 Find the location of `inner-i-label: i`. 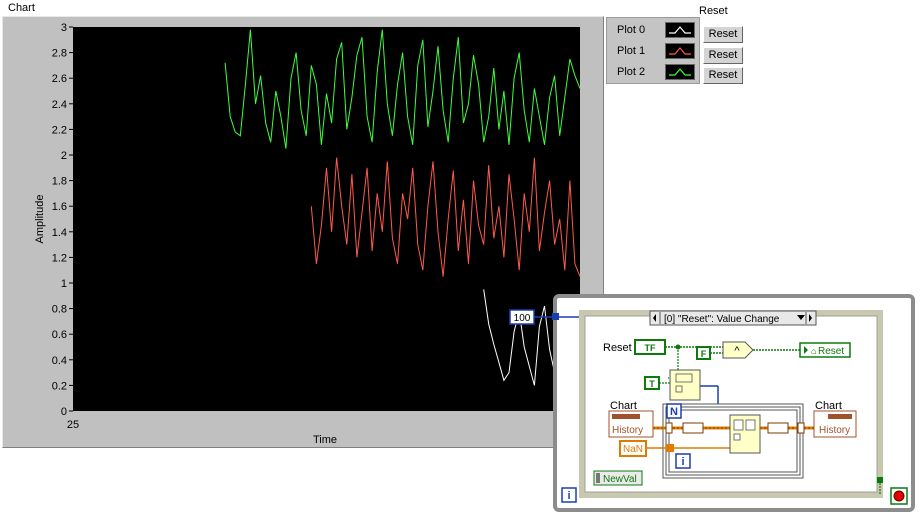

inner-i-label: i is located at coordinates (682, 462).